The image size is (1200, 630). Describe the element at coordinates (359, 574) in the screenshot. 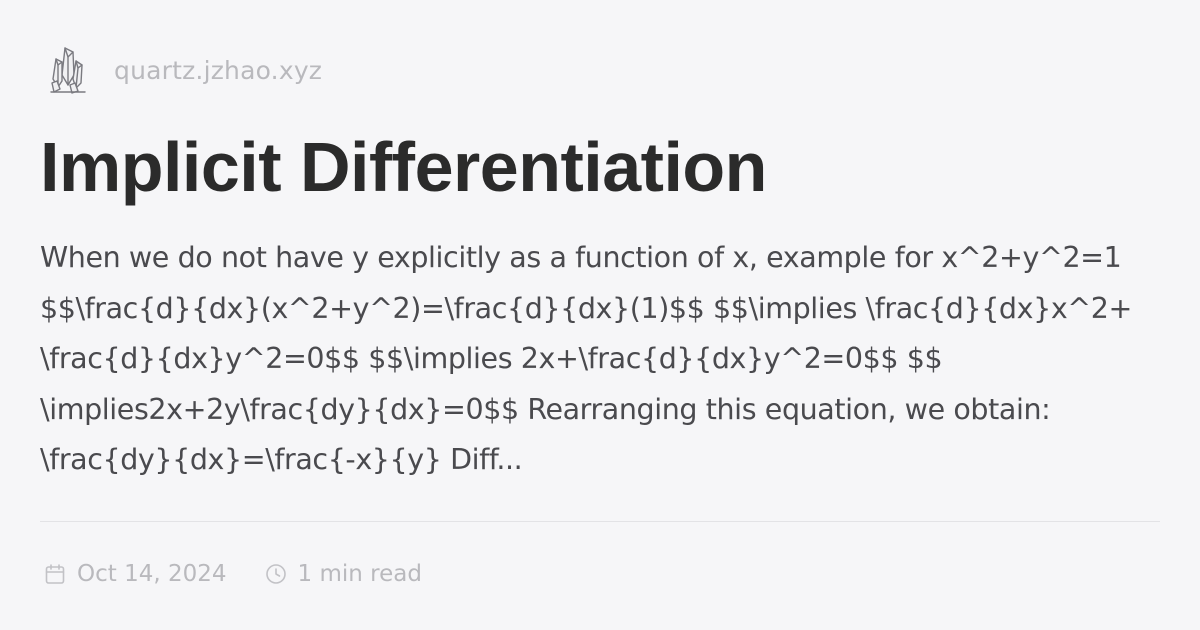

I see `reading-time-text: 1 min read` at that location.